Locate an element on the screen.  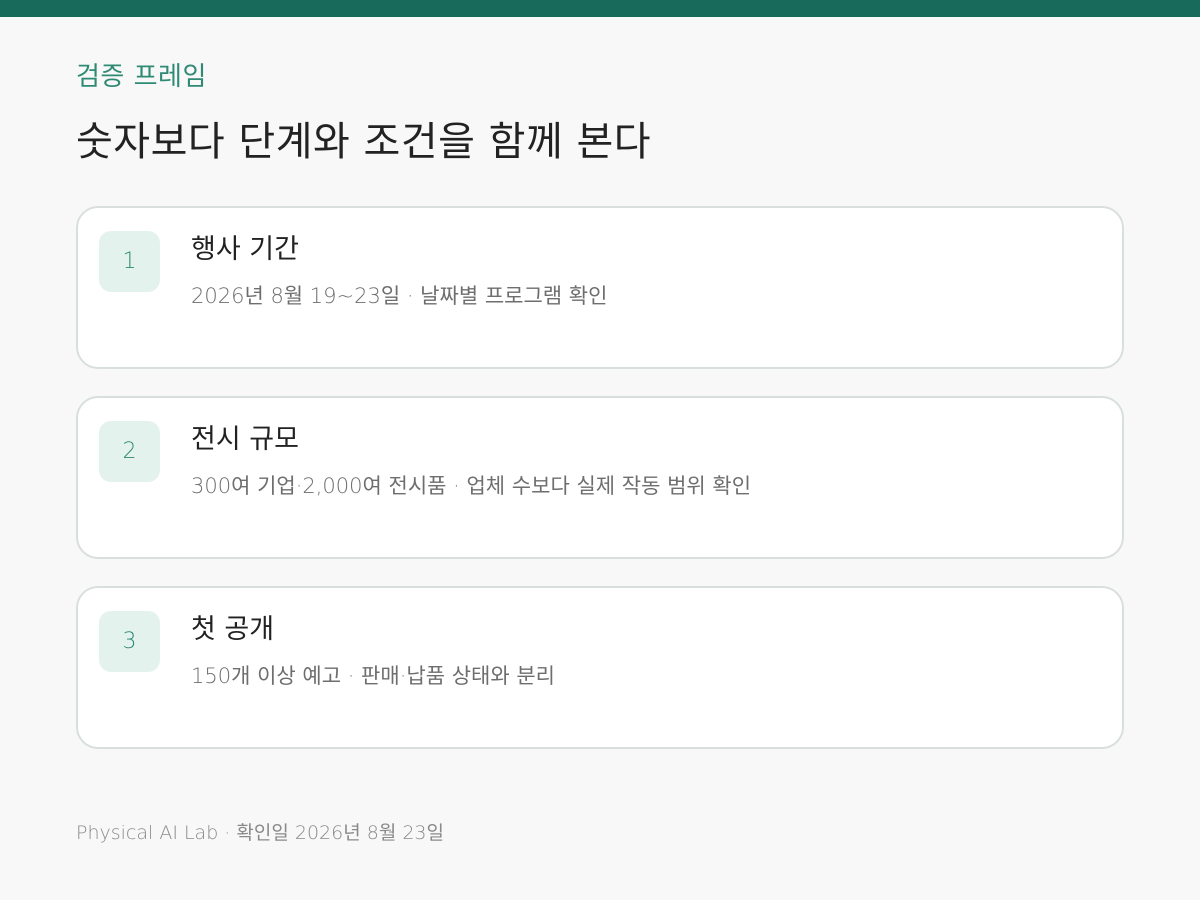
card-title: 행사 기간 is located at coordinates (245, 249).